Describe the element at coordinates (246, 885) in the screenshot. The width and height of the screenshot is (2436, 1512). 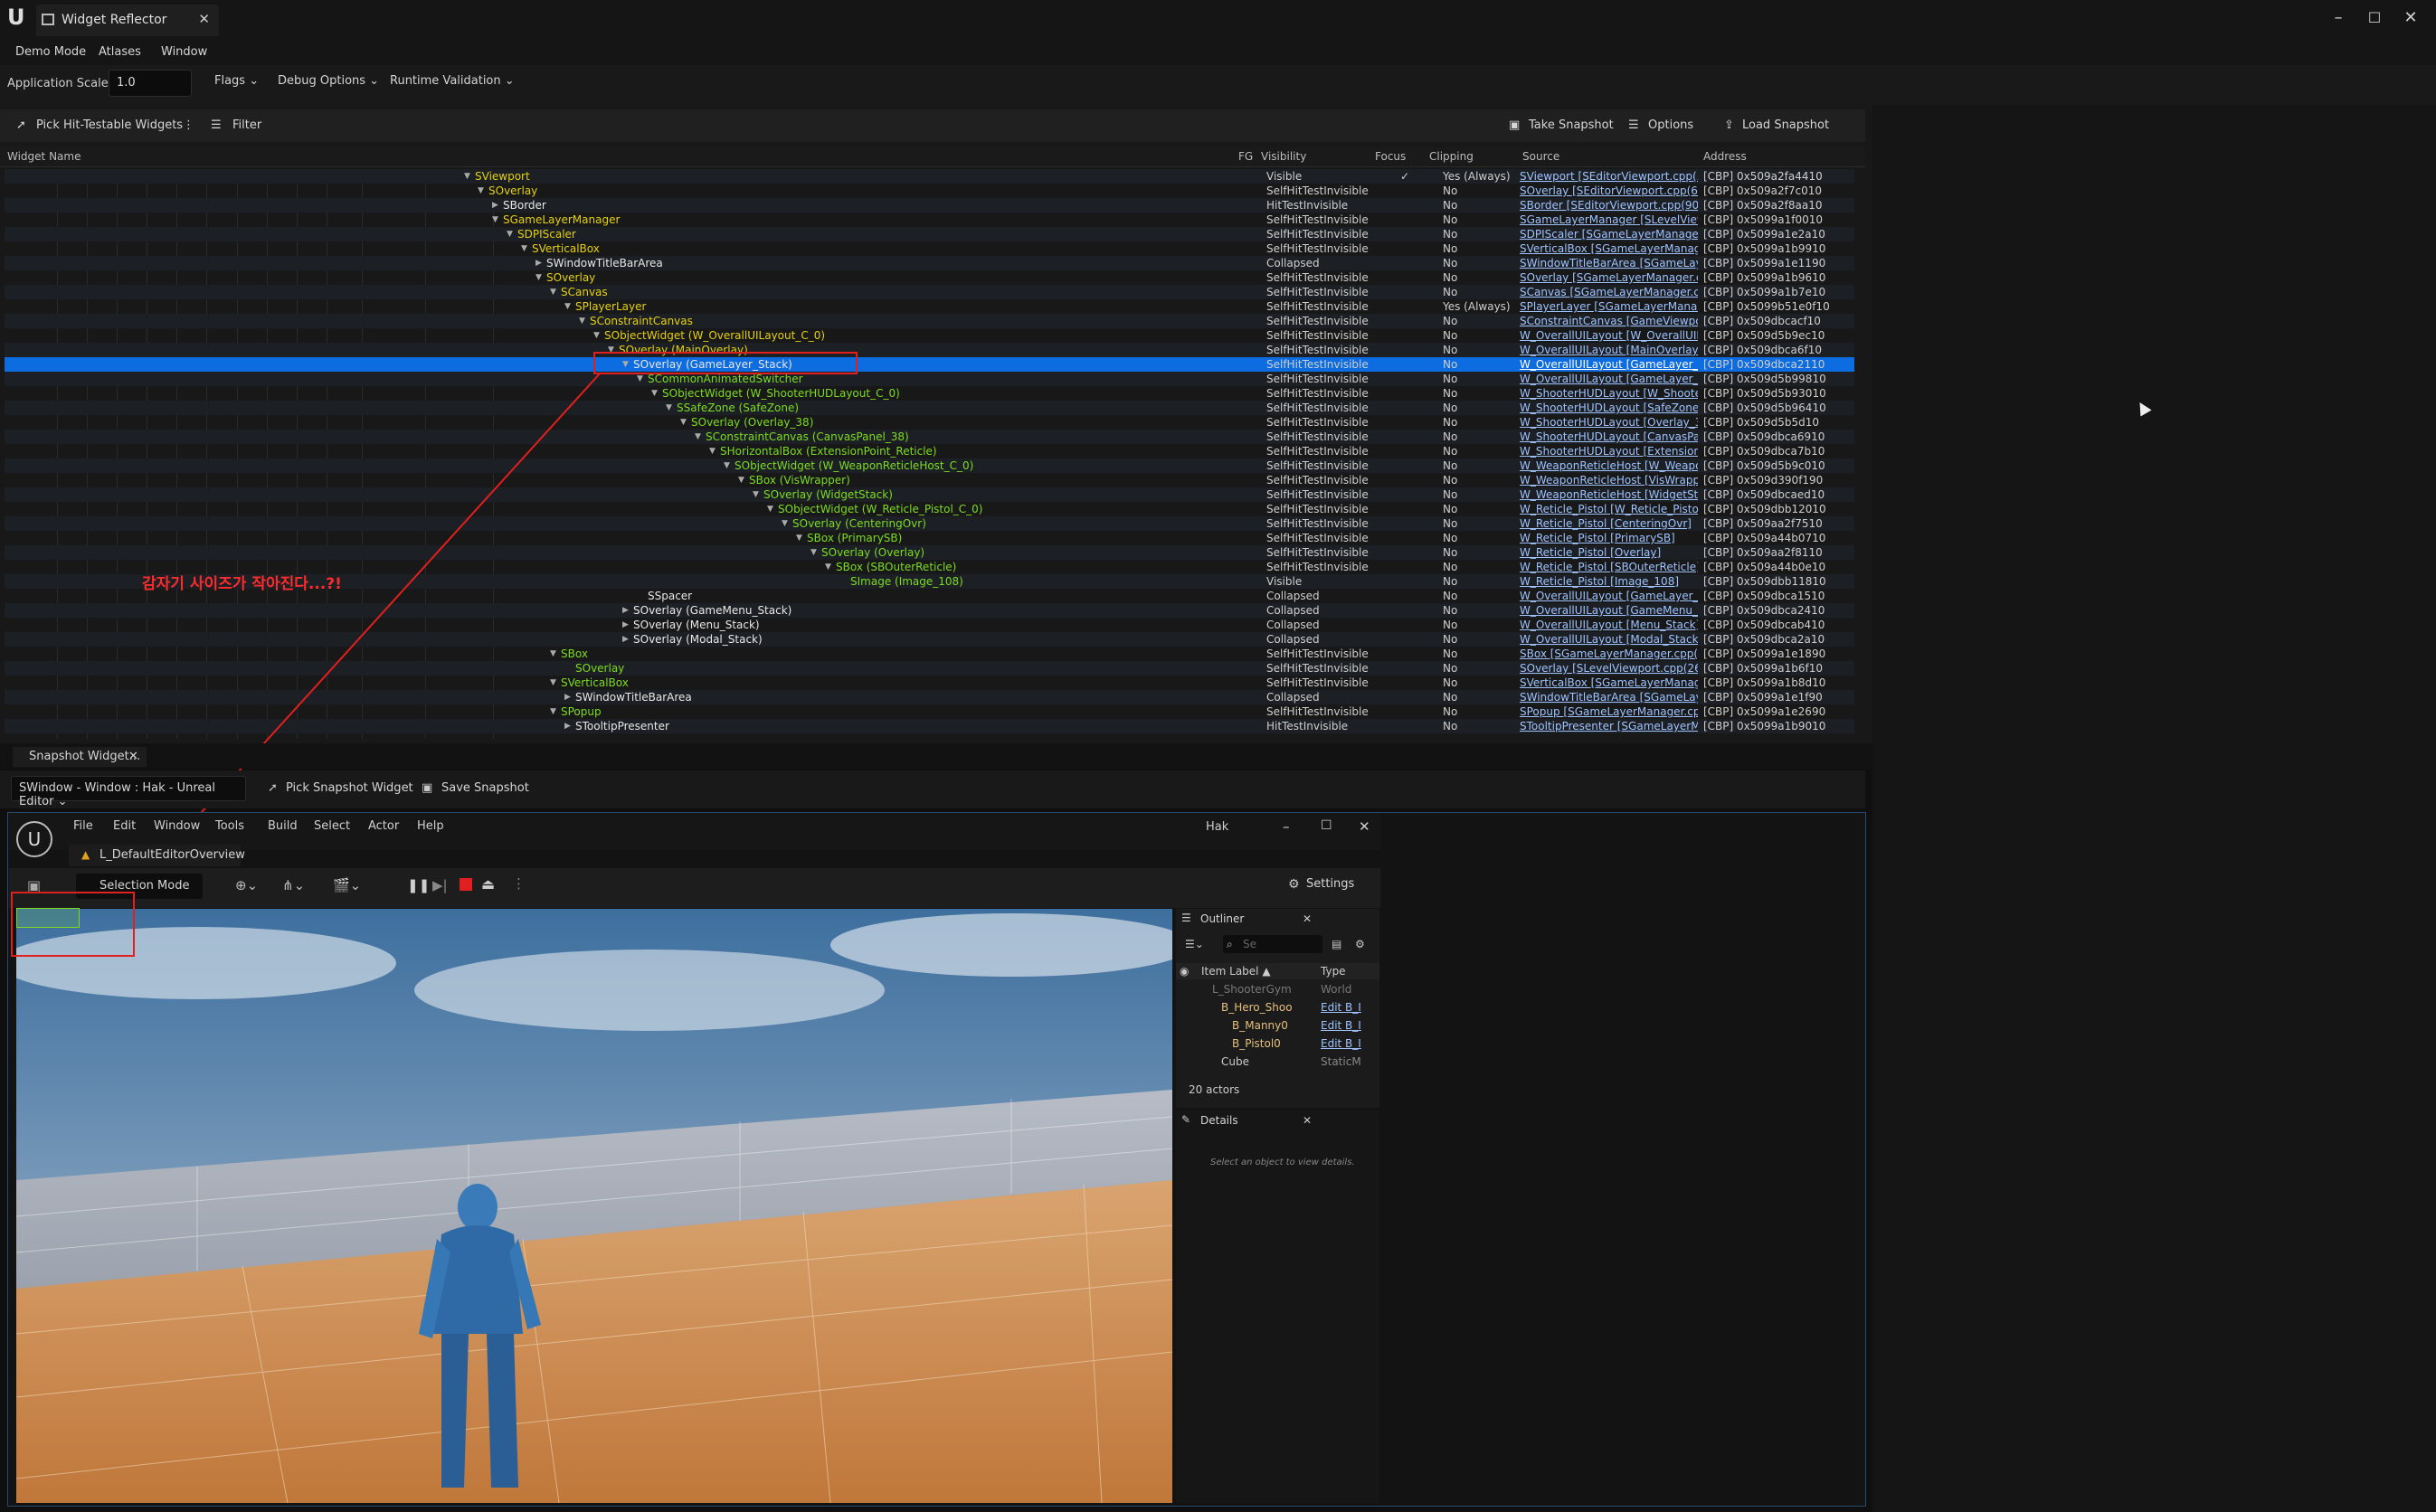
I see `add-content-icon: ⊕⌄` at that location.